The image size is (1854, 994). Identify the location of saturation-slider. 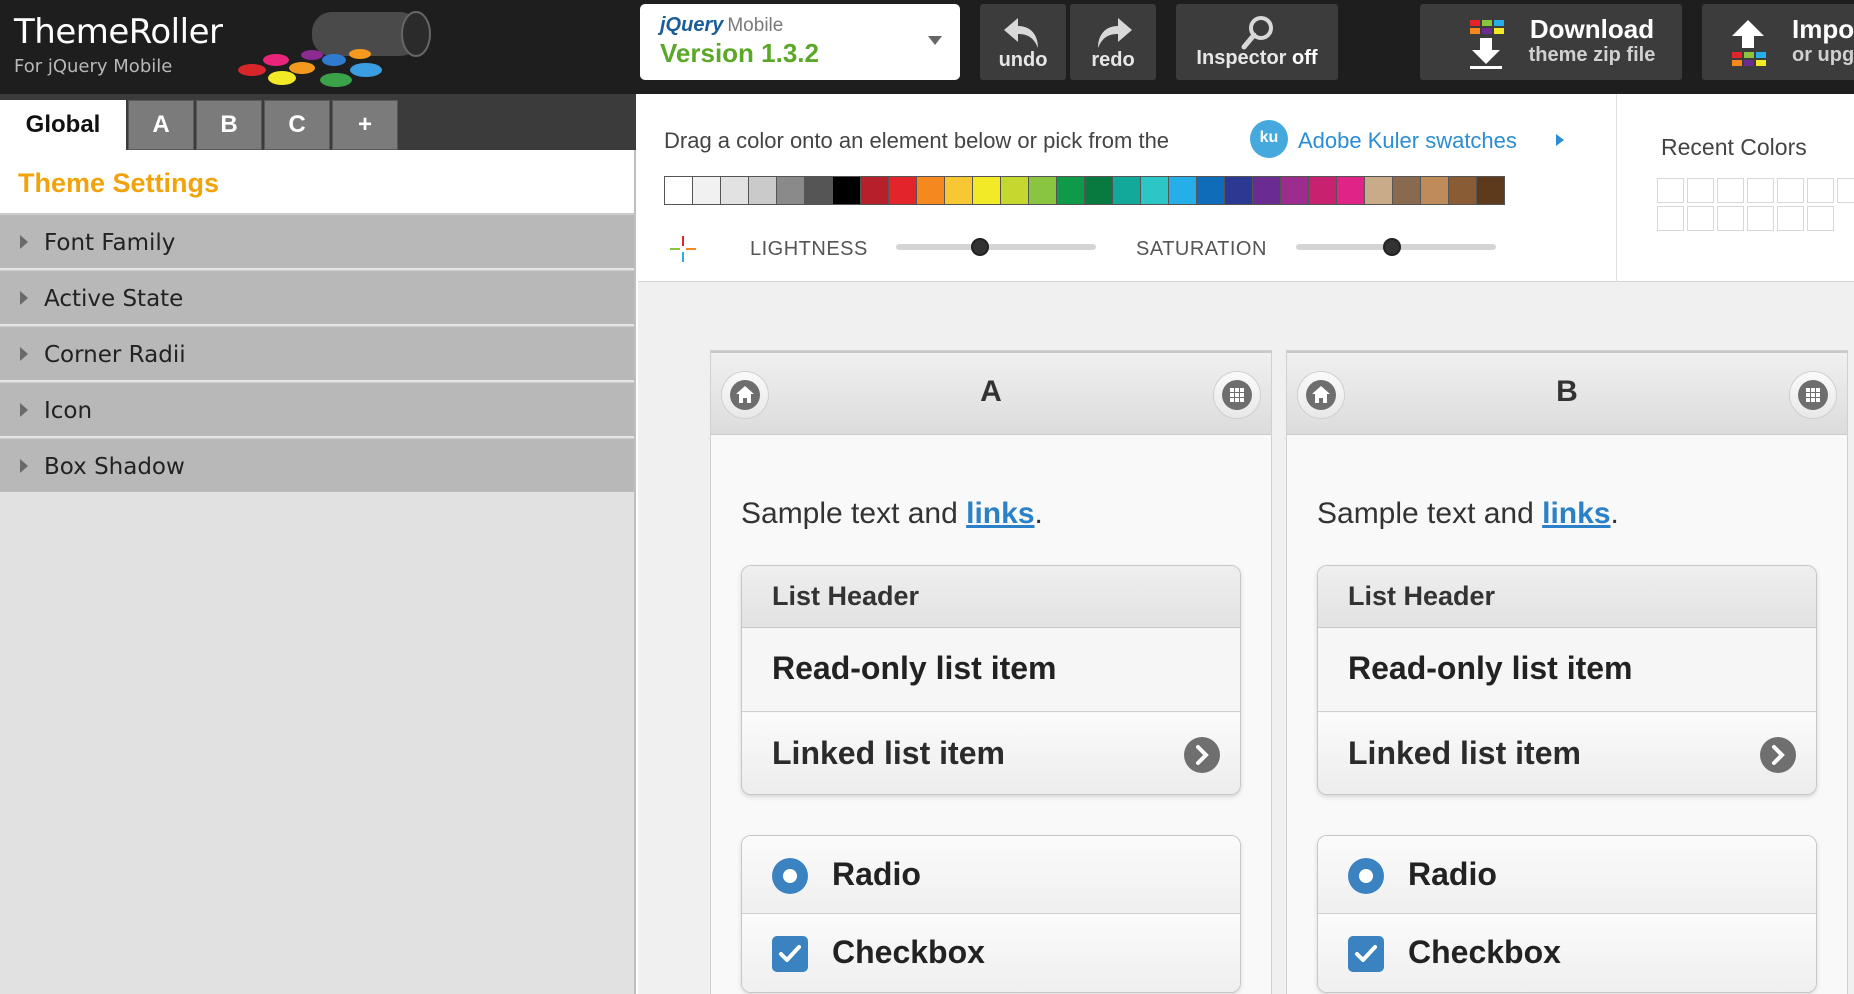
(1396, 247).